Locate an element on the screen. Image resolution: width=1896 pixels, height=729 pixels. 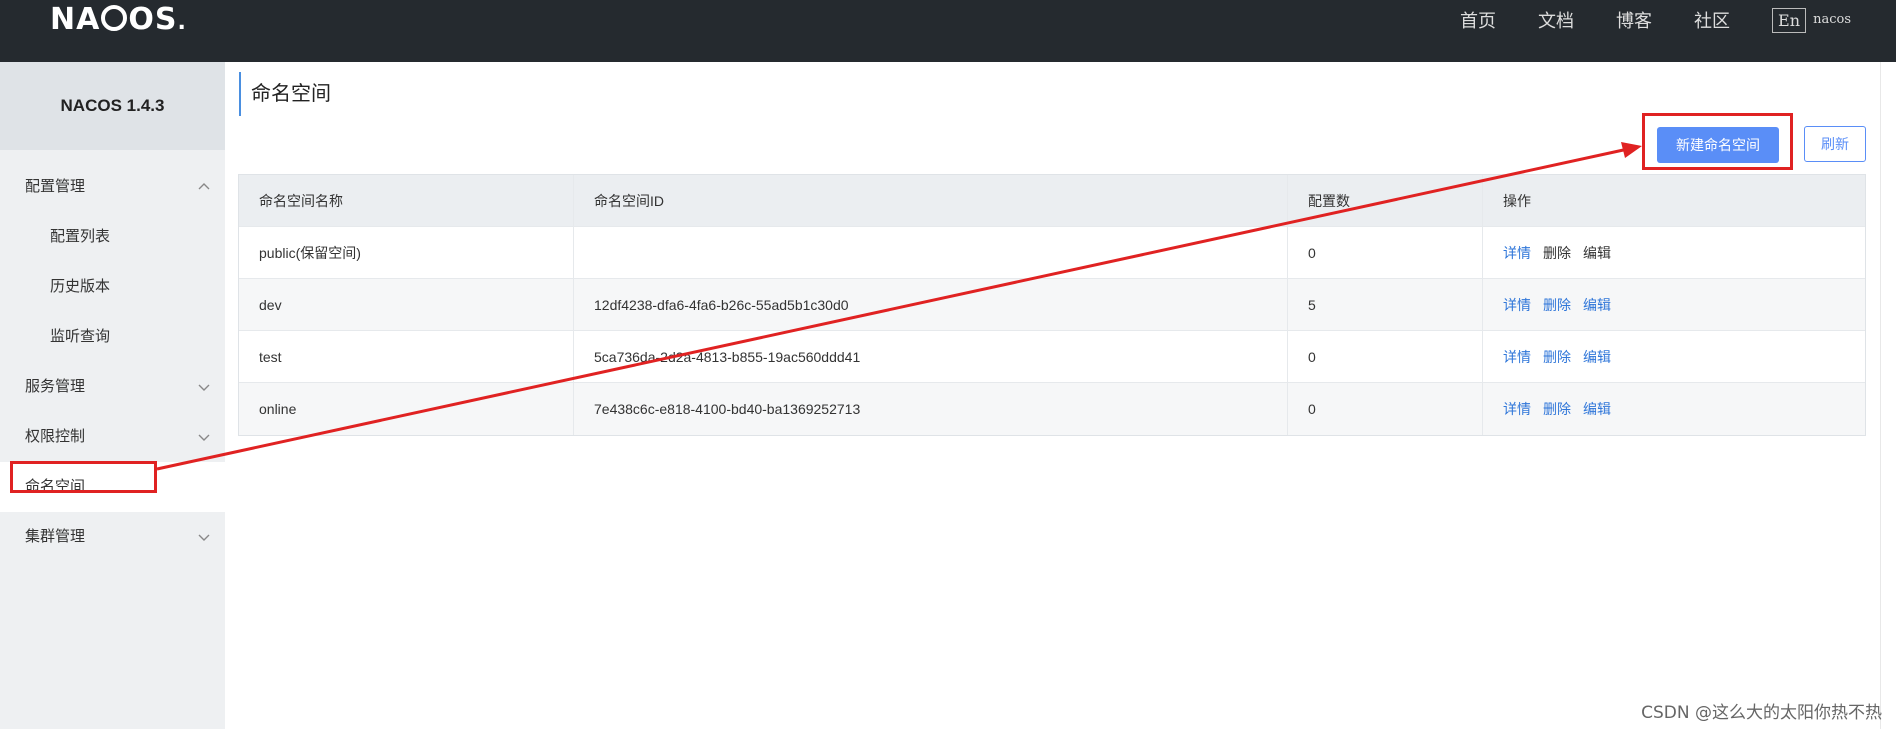
refresh-button: 刷新 is located at coordinates (1835, 144).